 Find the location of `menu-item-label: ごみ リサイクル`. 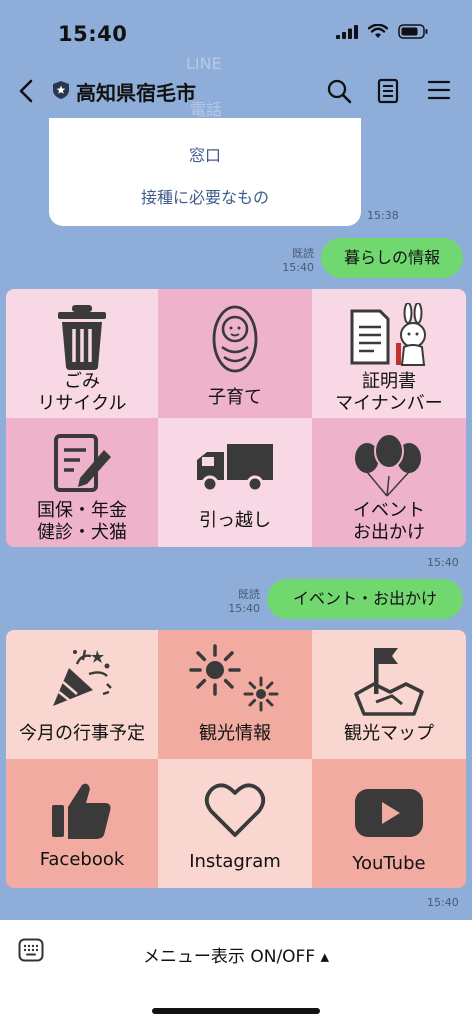

menu-item-label: ごみ リサイクル is located at coordinates (82, 392).